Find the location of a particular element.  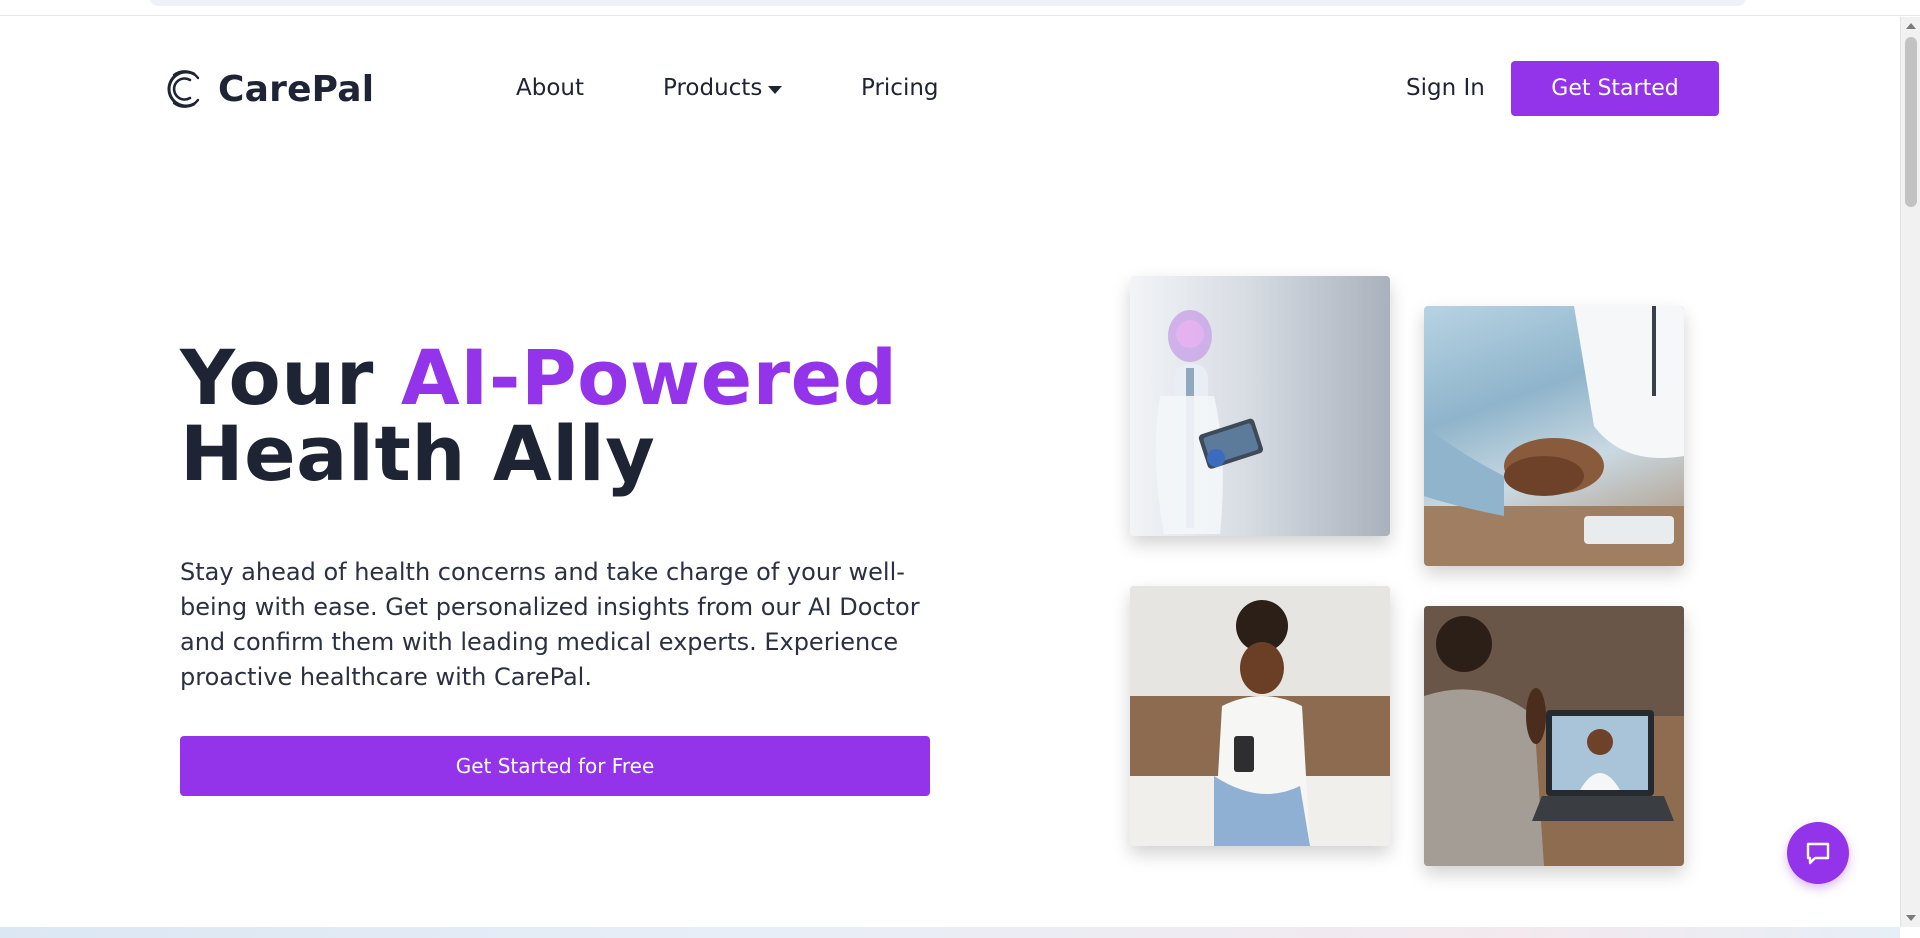

nav-products-dropdown: Products is located at coordinates (723, 88).